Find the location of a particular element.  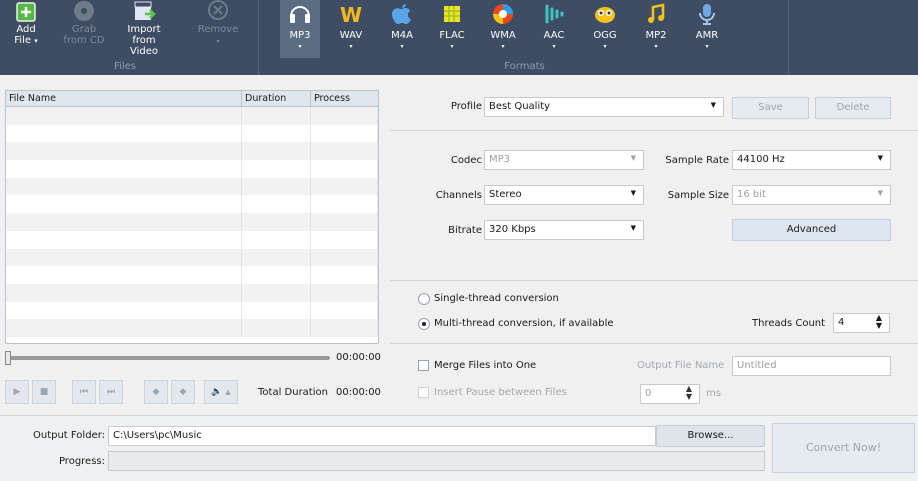

pause-duration-value: 0 is located at coordinates (648, 393).